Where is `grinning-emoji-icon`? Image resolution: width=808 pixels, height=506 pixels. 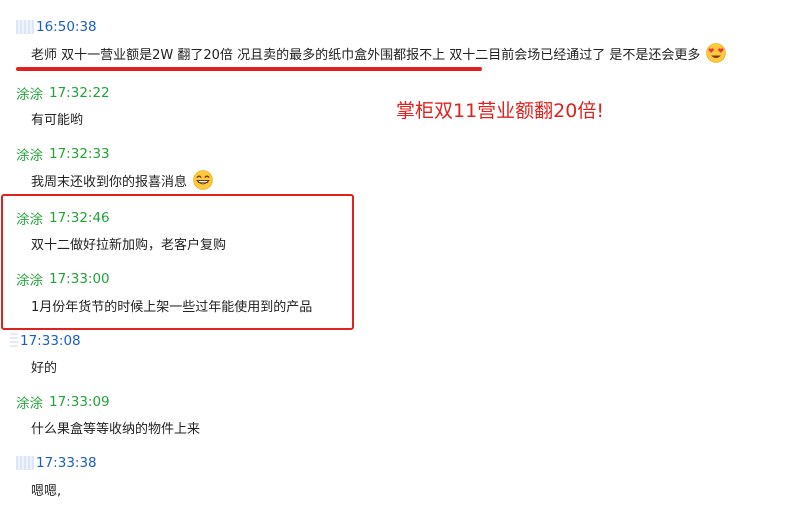 grinning-emoji-icon is located at coordinates (203, 180).